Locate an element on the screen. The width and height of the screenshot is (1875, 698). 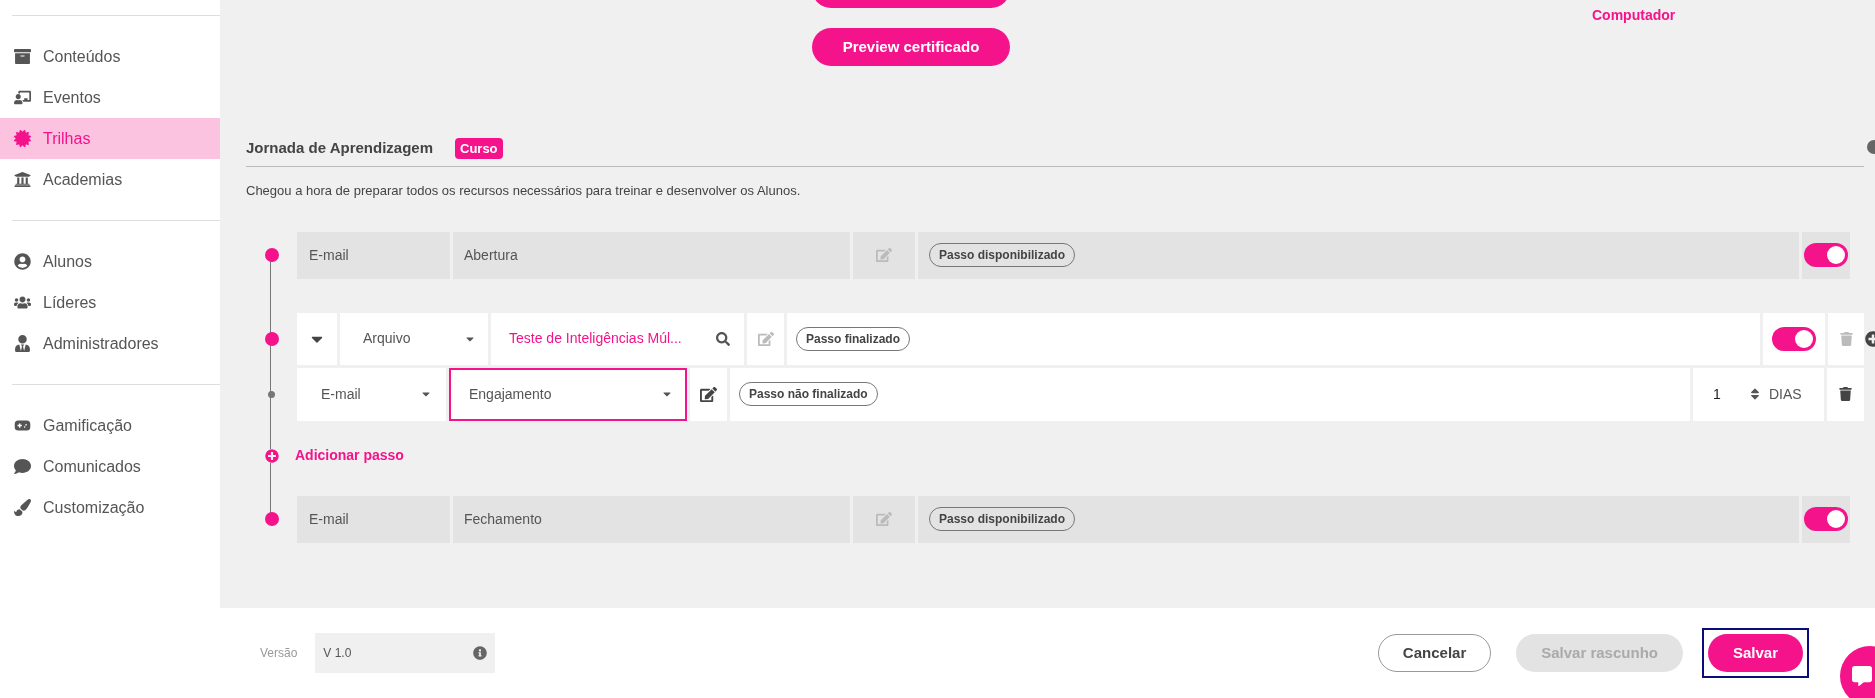
step-type-select: Arquivo is located at coordinates (414, 338).